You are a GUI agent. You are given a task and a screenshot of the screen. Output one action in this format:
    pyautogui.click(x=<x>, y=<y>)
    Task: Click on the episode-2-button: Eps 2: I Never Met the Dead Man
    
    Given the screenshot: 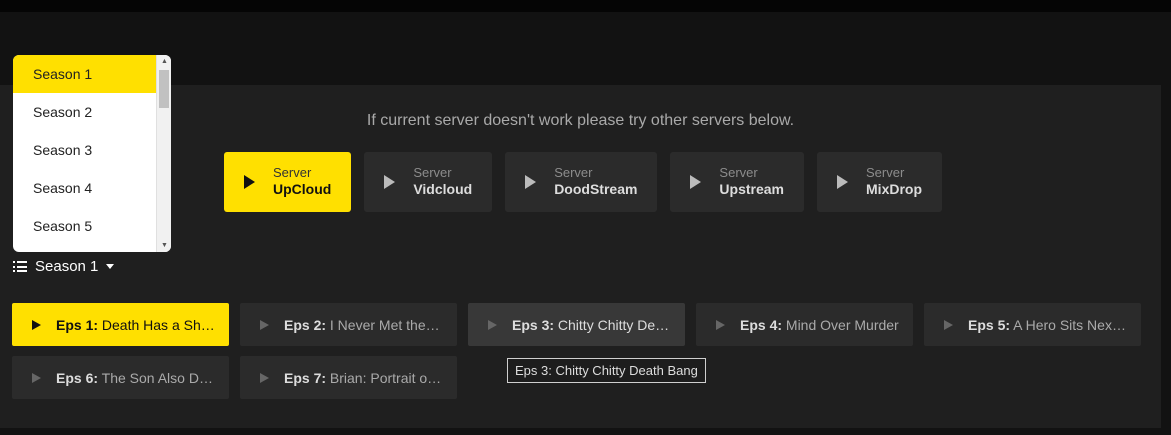 What is the action you would take?
    pyautogui.click(x=348, y=324)
    